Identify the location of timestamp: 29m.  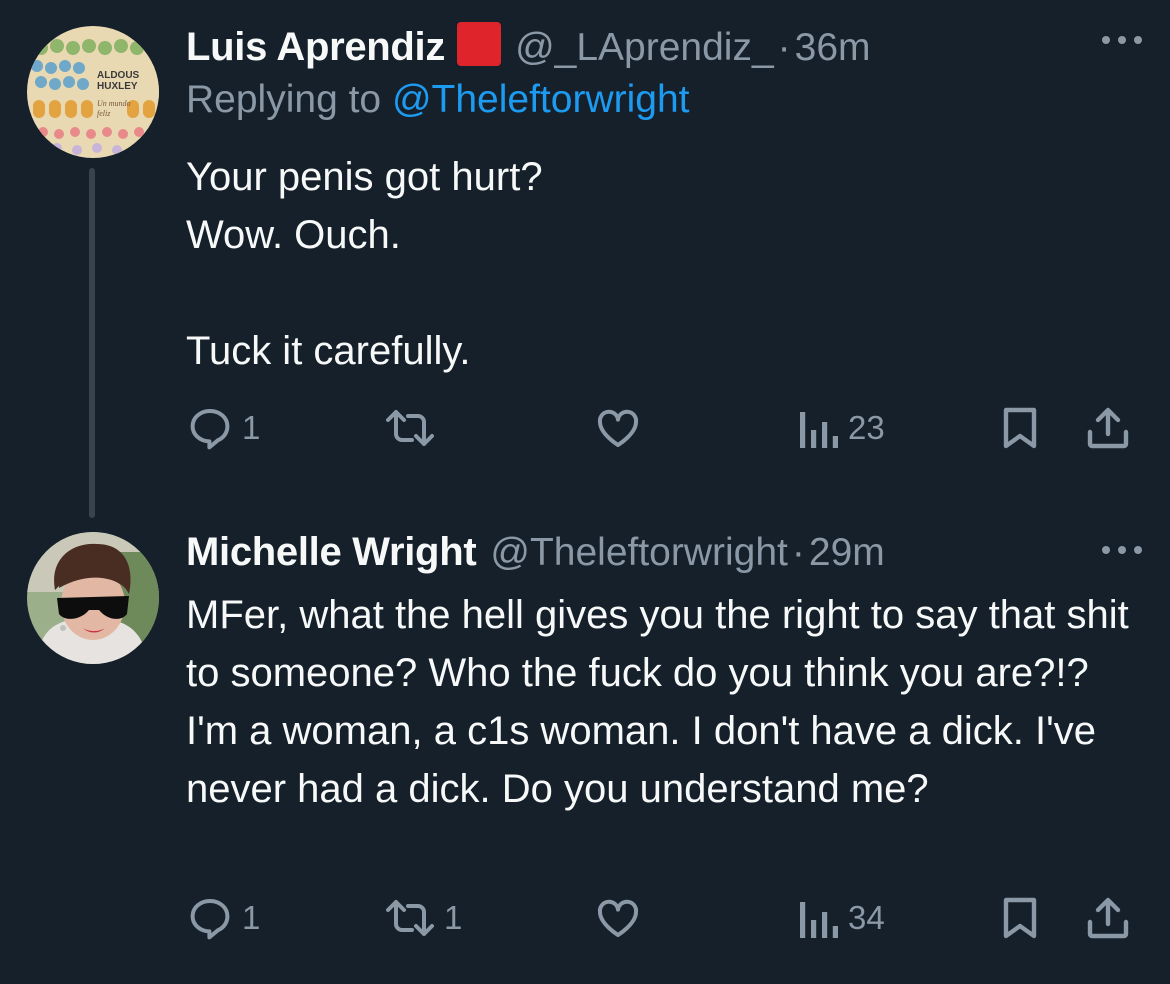
(847, 553).